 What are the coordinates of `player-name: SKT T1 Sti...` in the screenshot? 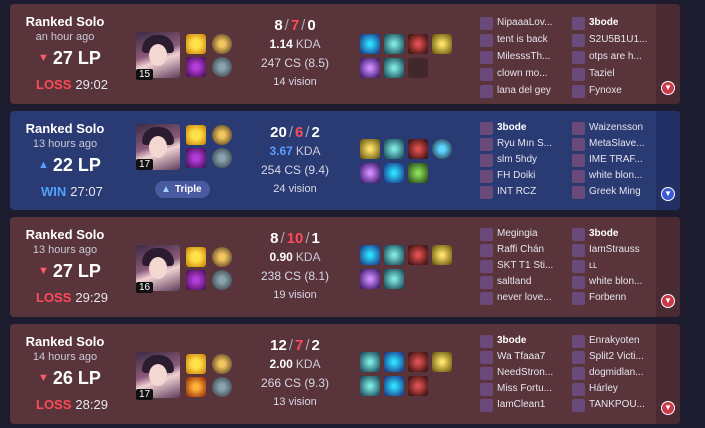 It's located at (525, 265).